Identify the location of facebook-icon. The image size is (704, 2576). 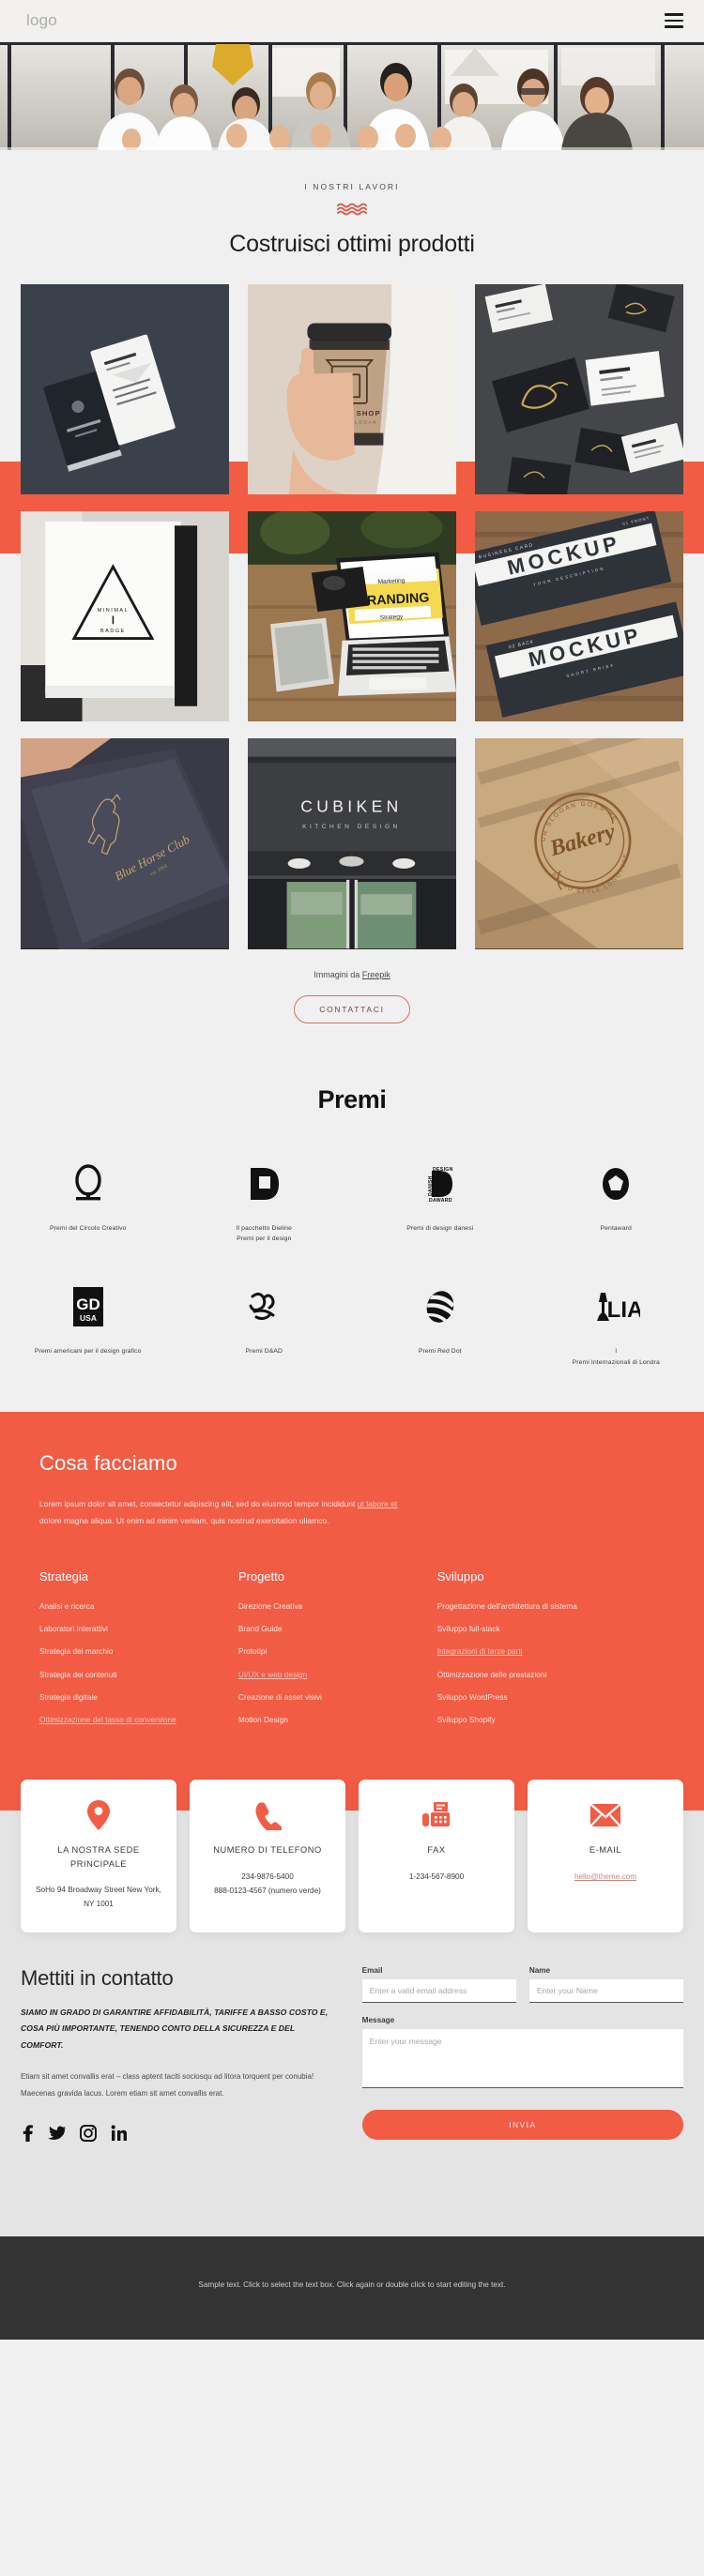
(28, 2135).